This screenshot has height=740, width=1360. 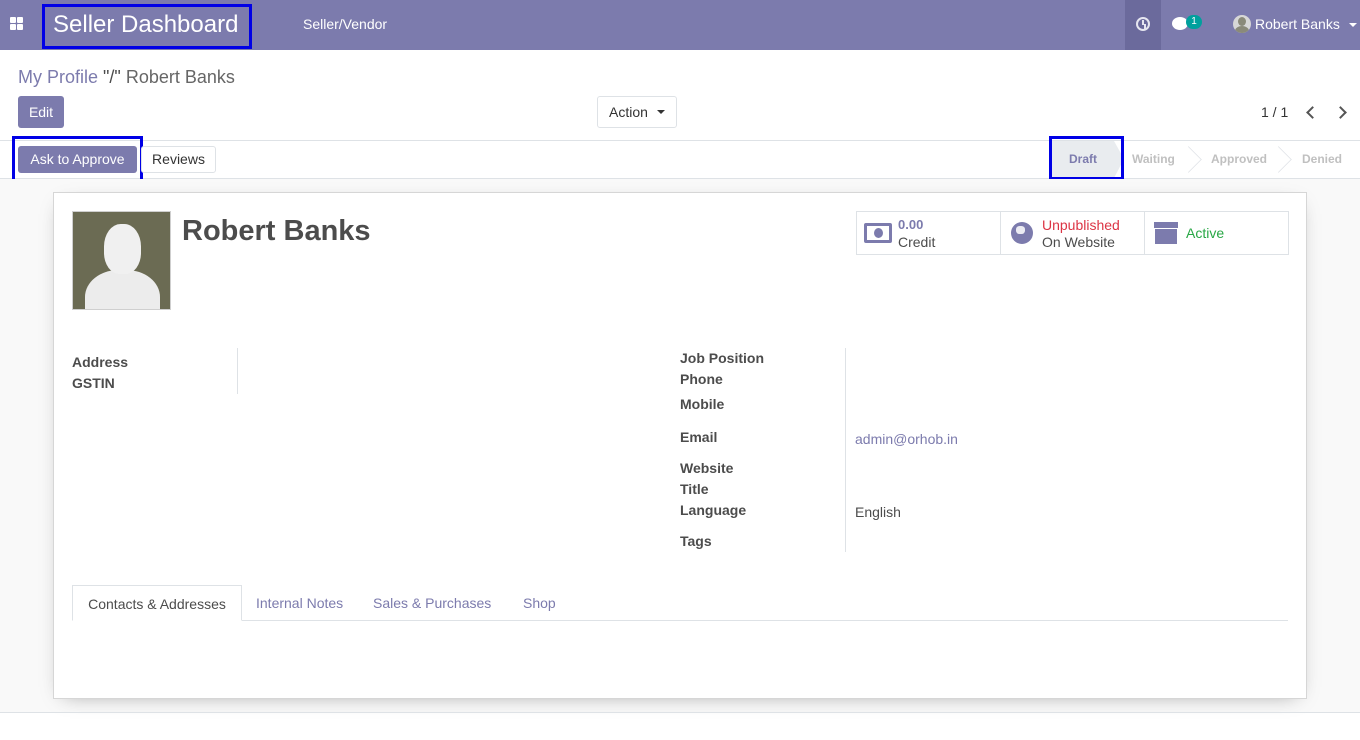 What do you see at coordinates (178, 159) in the screenshot?
I see `reviews-button: Reviews` at bounding box center [178, 159].